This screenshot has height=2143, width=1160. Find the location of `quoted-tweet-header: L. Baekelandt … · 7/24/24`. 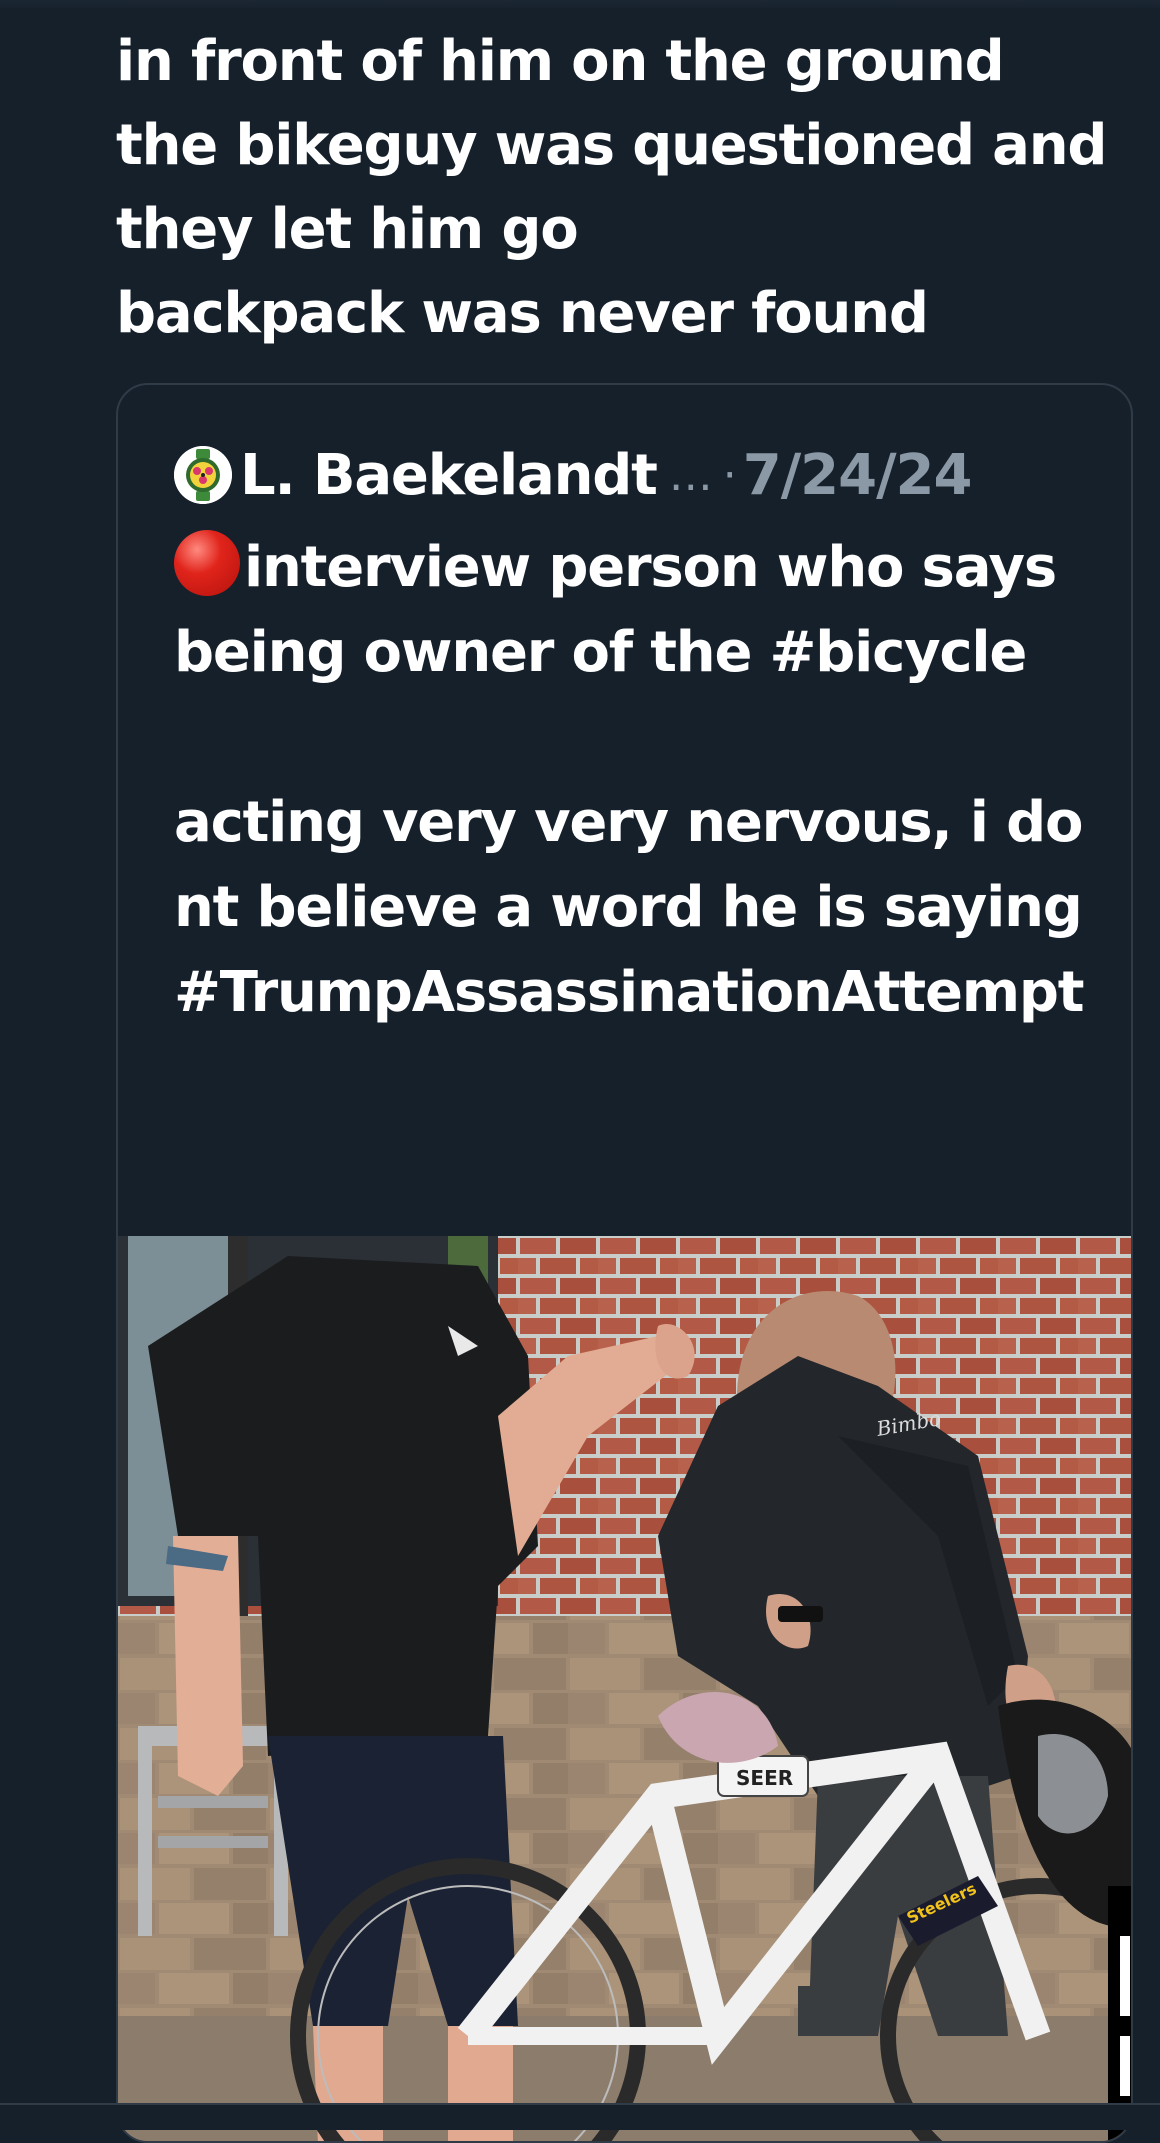

quoted-tweet-header: L. Baekelandt … · 7/24/24 is located at coordinates (573, 475).